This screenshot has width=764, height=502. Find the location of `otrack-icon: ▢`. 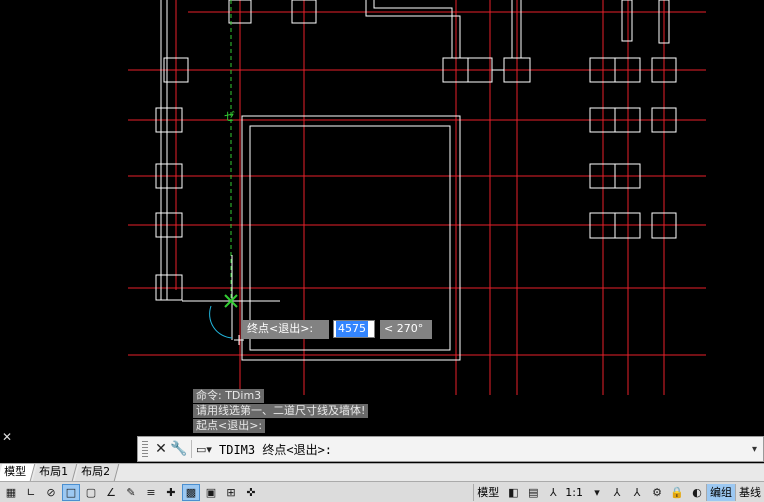

otrack-icon: ▢ is located at coordinates (91, 492).